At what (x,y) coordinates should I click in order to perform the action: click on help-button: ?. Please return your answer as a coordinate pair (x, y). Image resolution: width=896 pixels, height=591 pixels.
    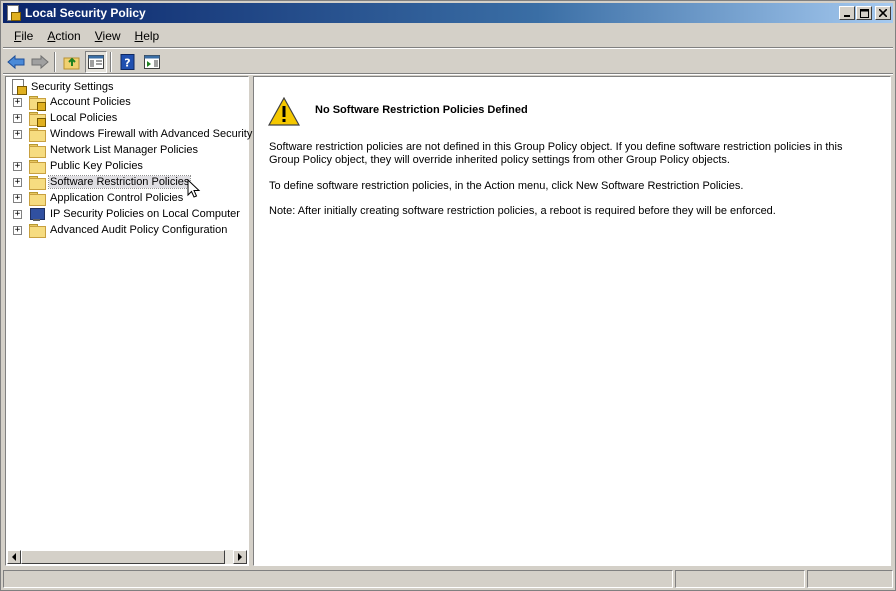
    Looking at the image, I should click on (128, 62).